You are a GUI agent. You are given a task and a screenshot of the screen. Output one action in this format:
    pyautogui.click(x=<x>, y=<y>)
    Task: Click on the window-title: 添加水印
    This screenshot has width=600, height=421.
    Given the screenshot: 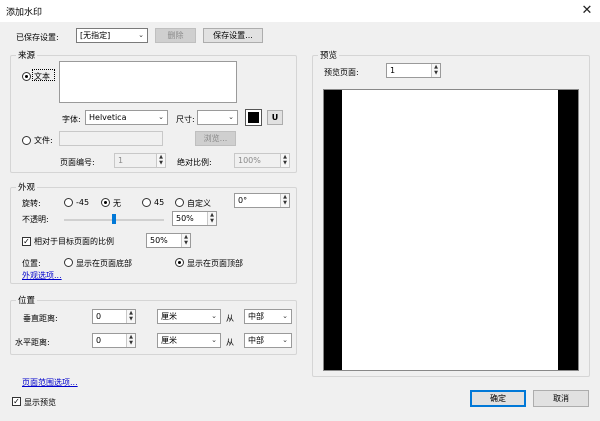 What is the action you would take?
    pyautogui.click(x=24, y=13)
    